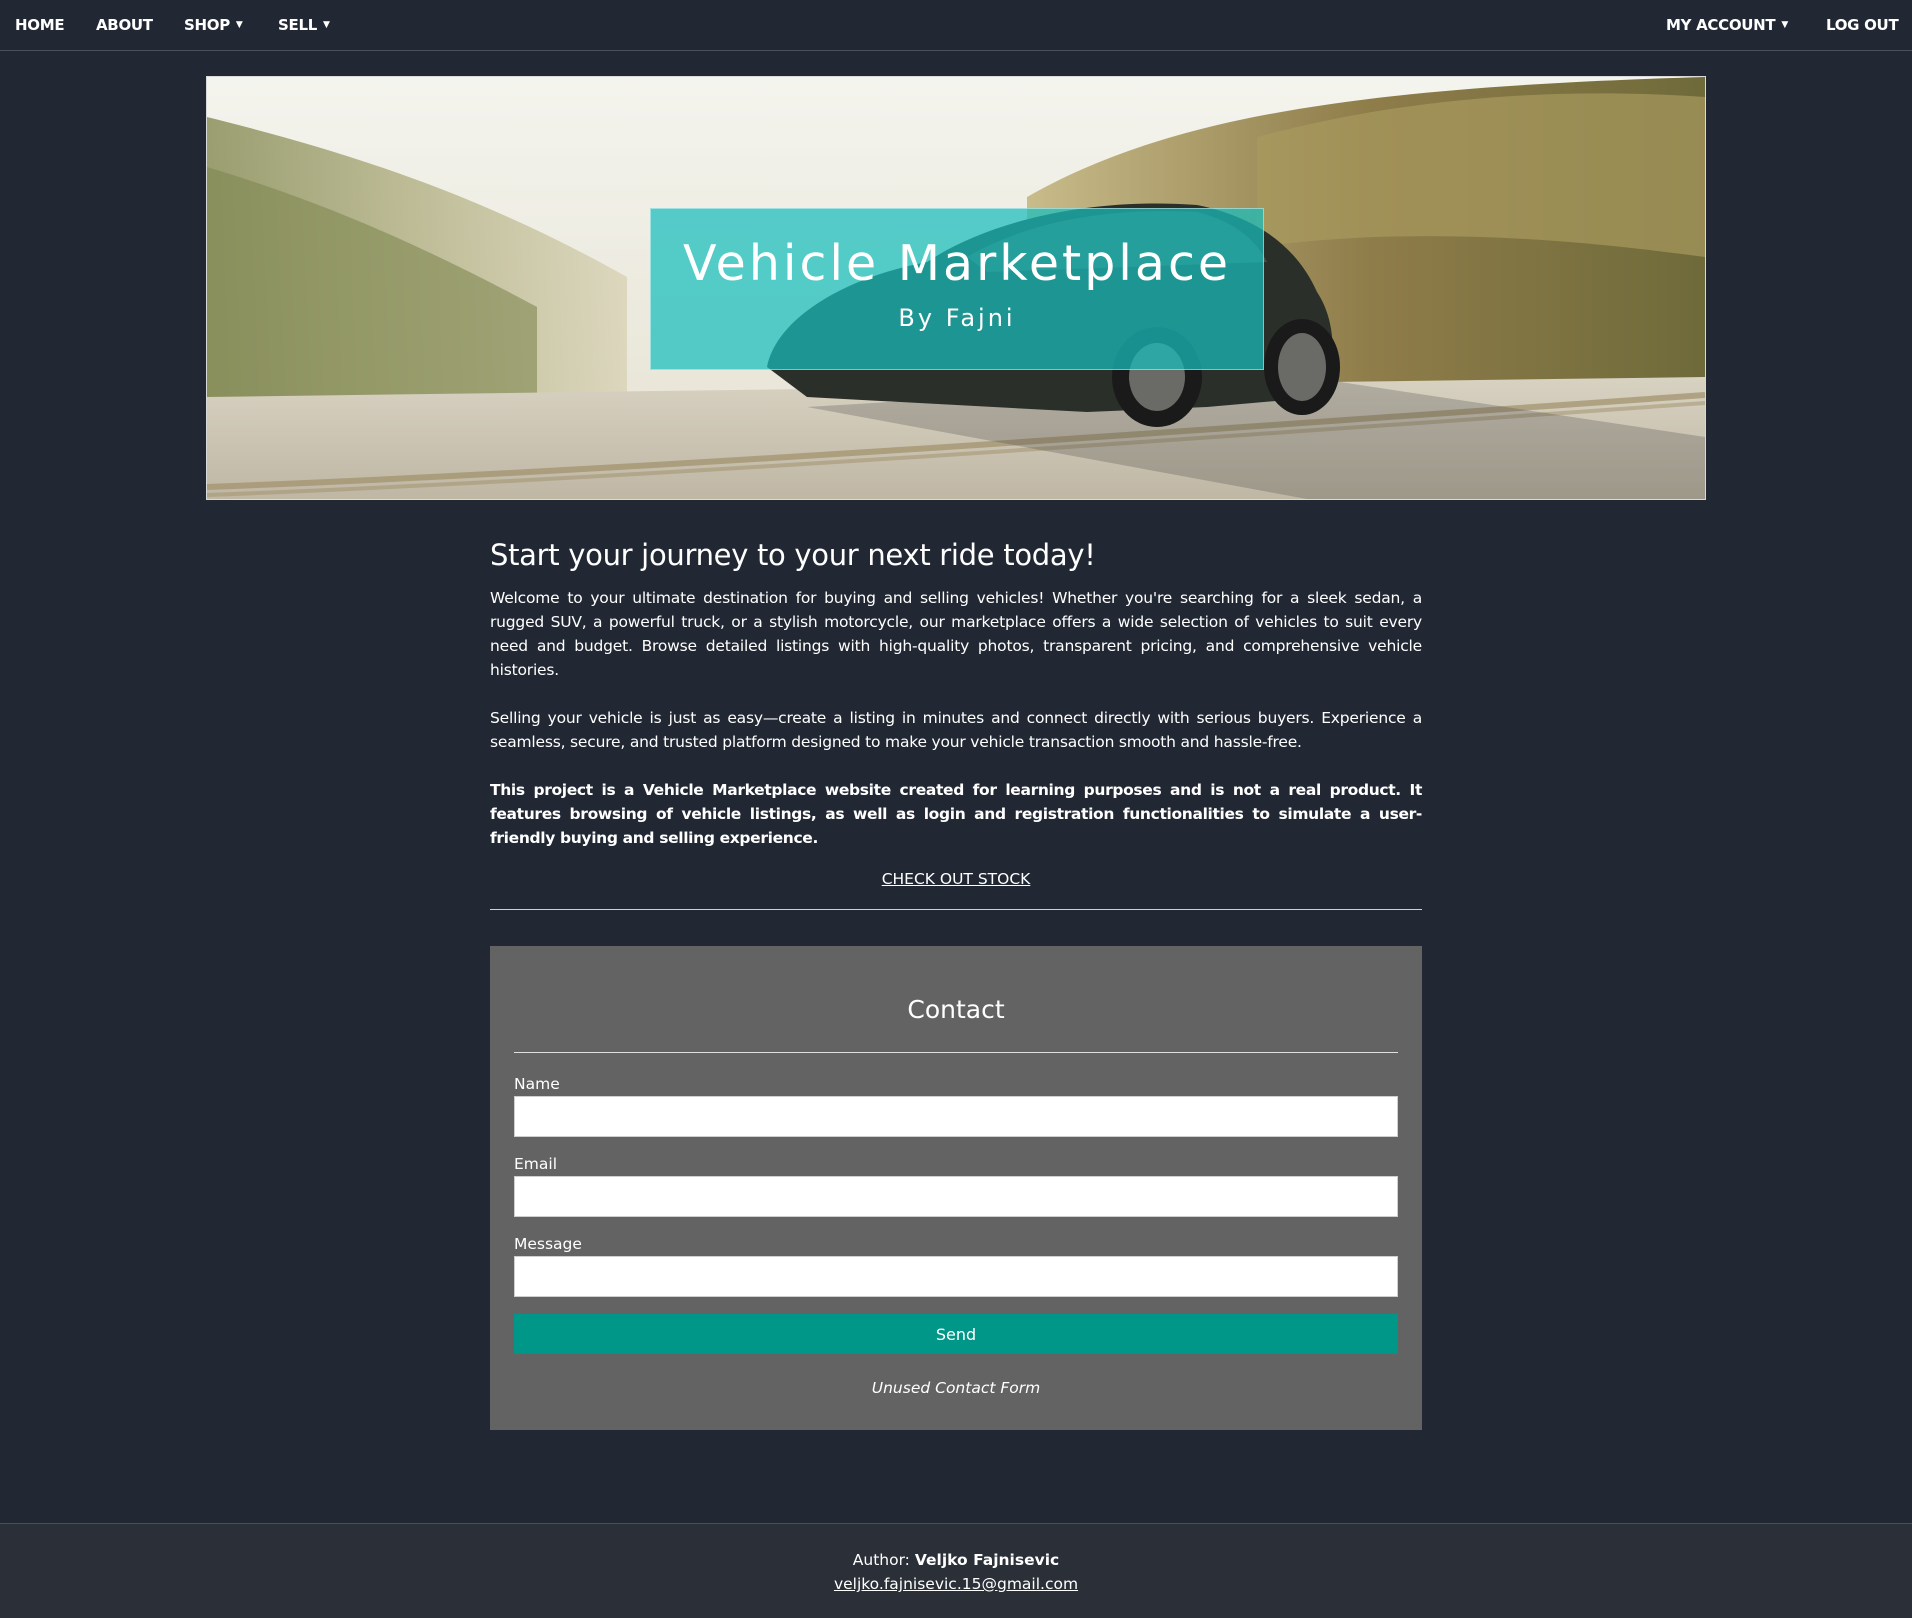 This screenshot has width=1912, height=1618. What do you see at coordinates (987, 1560) in the screenshot?
I see `footer-author-name: Veljko Fajnisevic` at bounding box center [987, 1560].